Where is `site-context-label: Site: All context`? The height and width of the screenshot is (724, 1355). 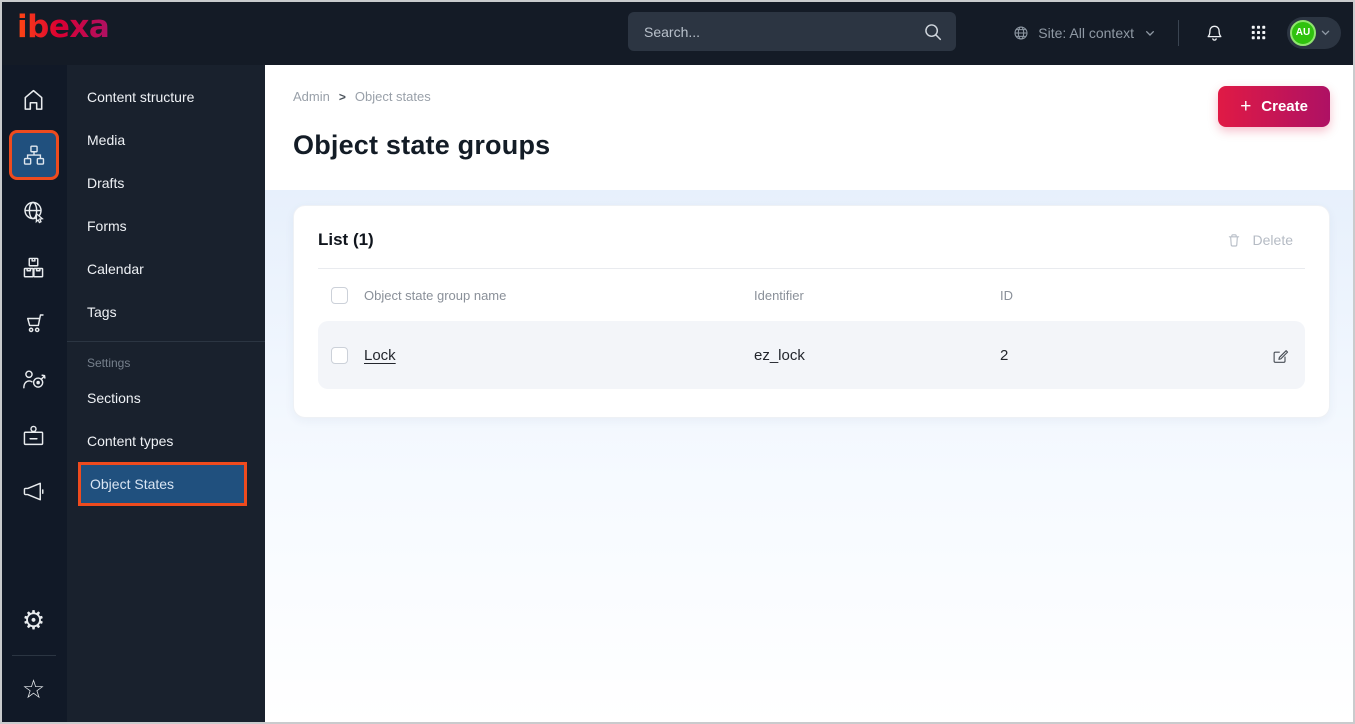
site-context-label: Site: All context is located at coordinates (1086, 32).